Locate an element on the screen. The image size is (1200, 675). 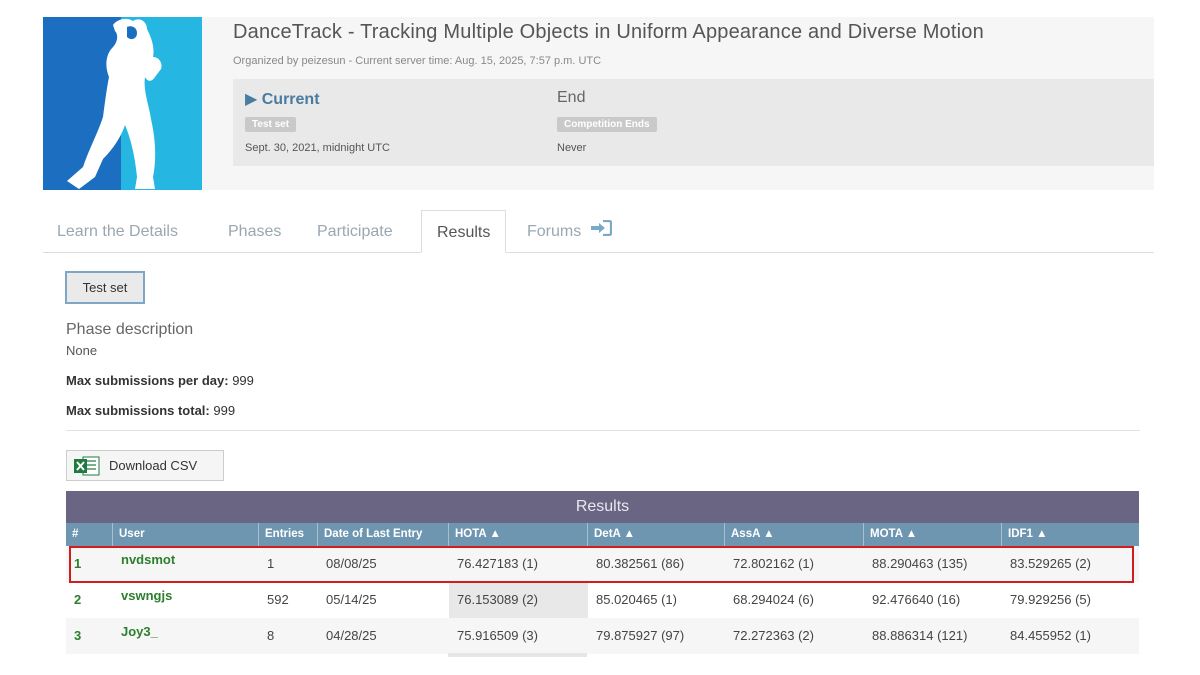
assa-cell: 68.294024 (6) is located at coordinates (773, 599).